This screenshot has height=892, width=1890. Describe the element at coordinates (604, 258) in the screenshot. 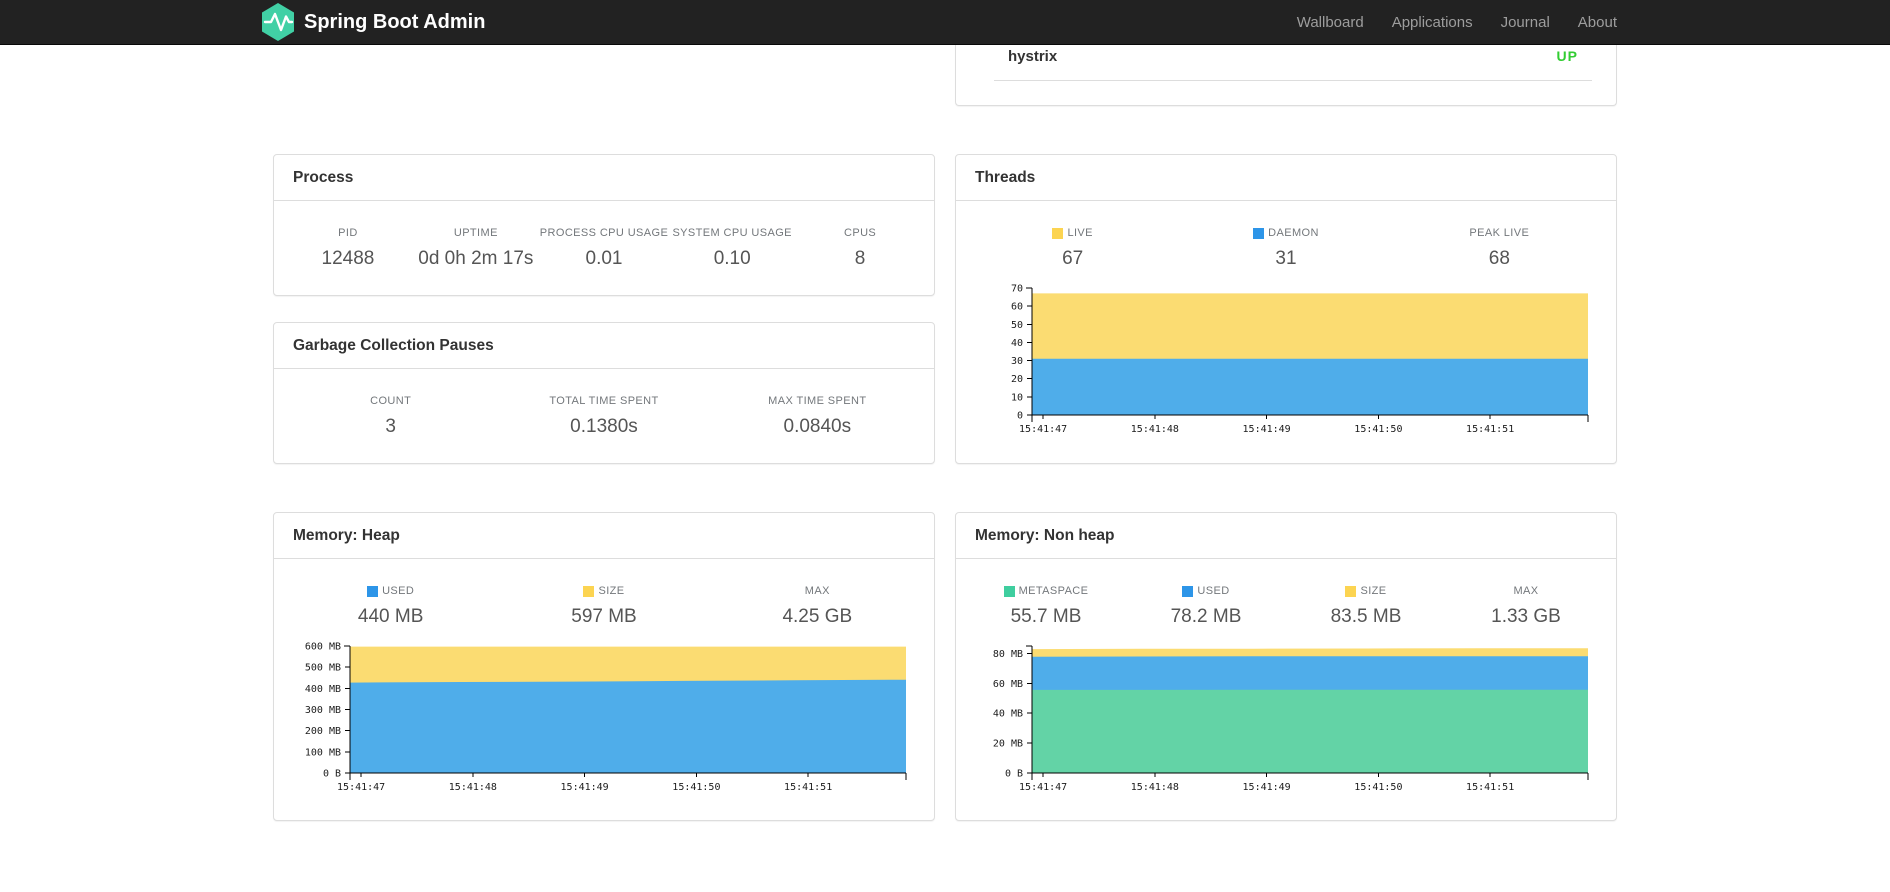

I see `stat-value: 0.01` at that location.